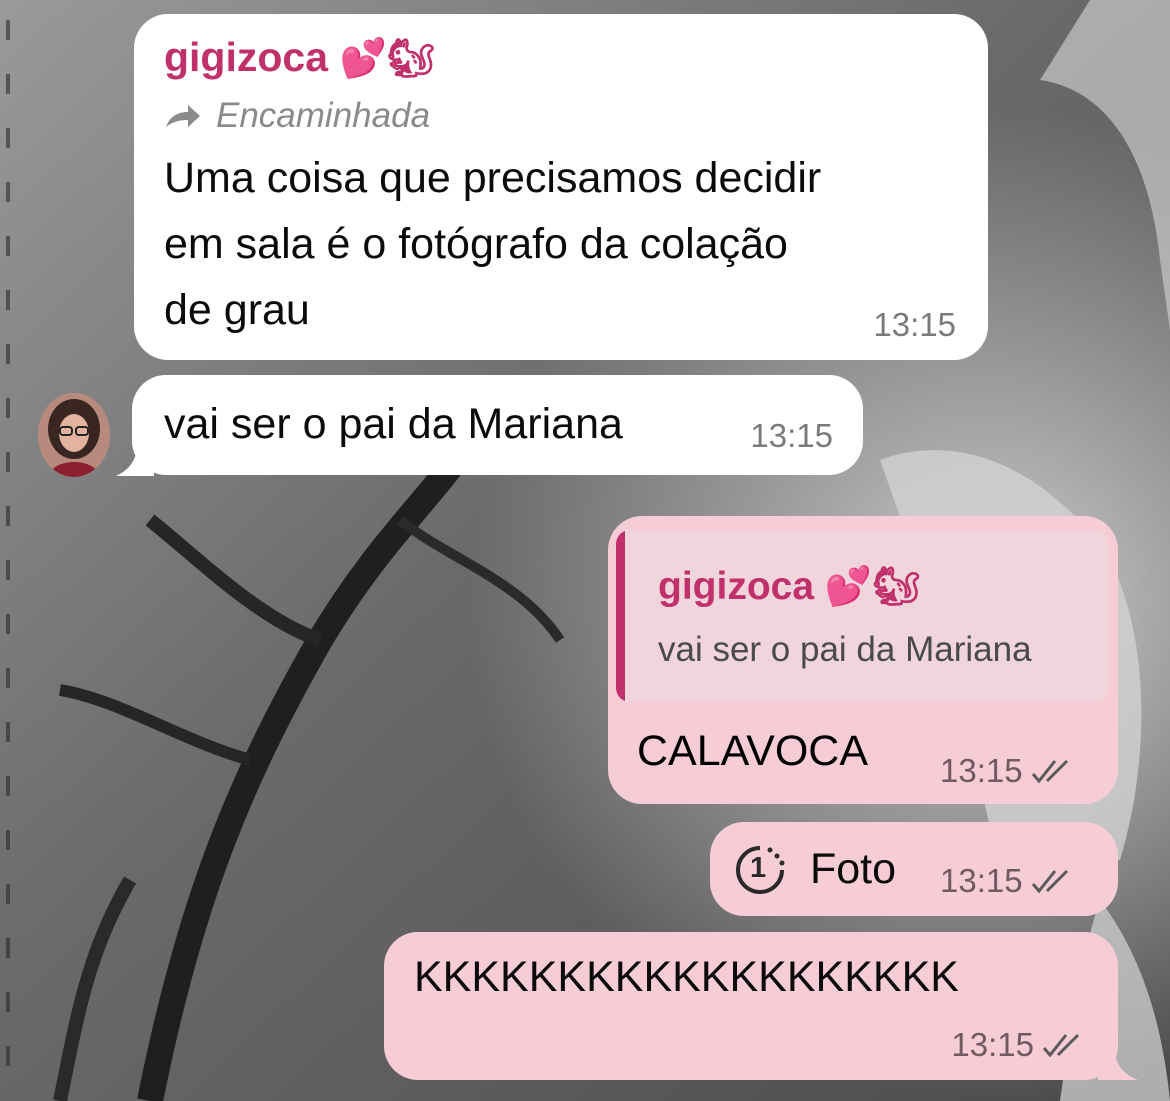 This screenshot has height=1101, width=1170. What do you see at coordinates (1008, 771) in the screenshot?
I see `reply-time: 13:15` at bounding box center [1008, 771].